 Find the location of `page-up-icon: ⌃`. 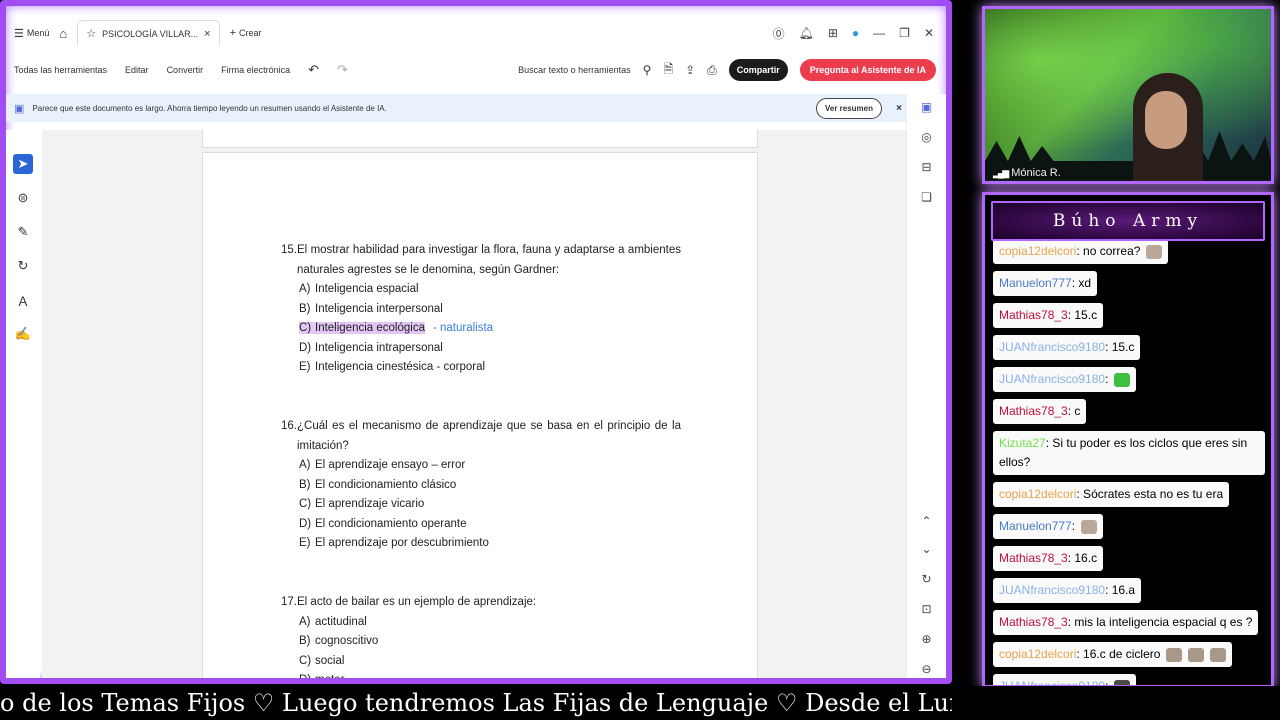

page-up-icon: ⌃ is located at coordinates (926, 521).